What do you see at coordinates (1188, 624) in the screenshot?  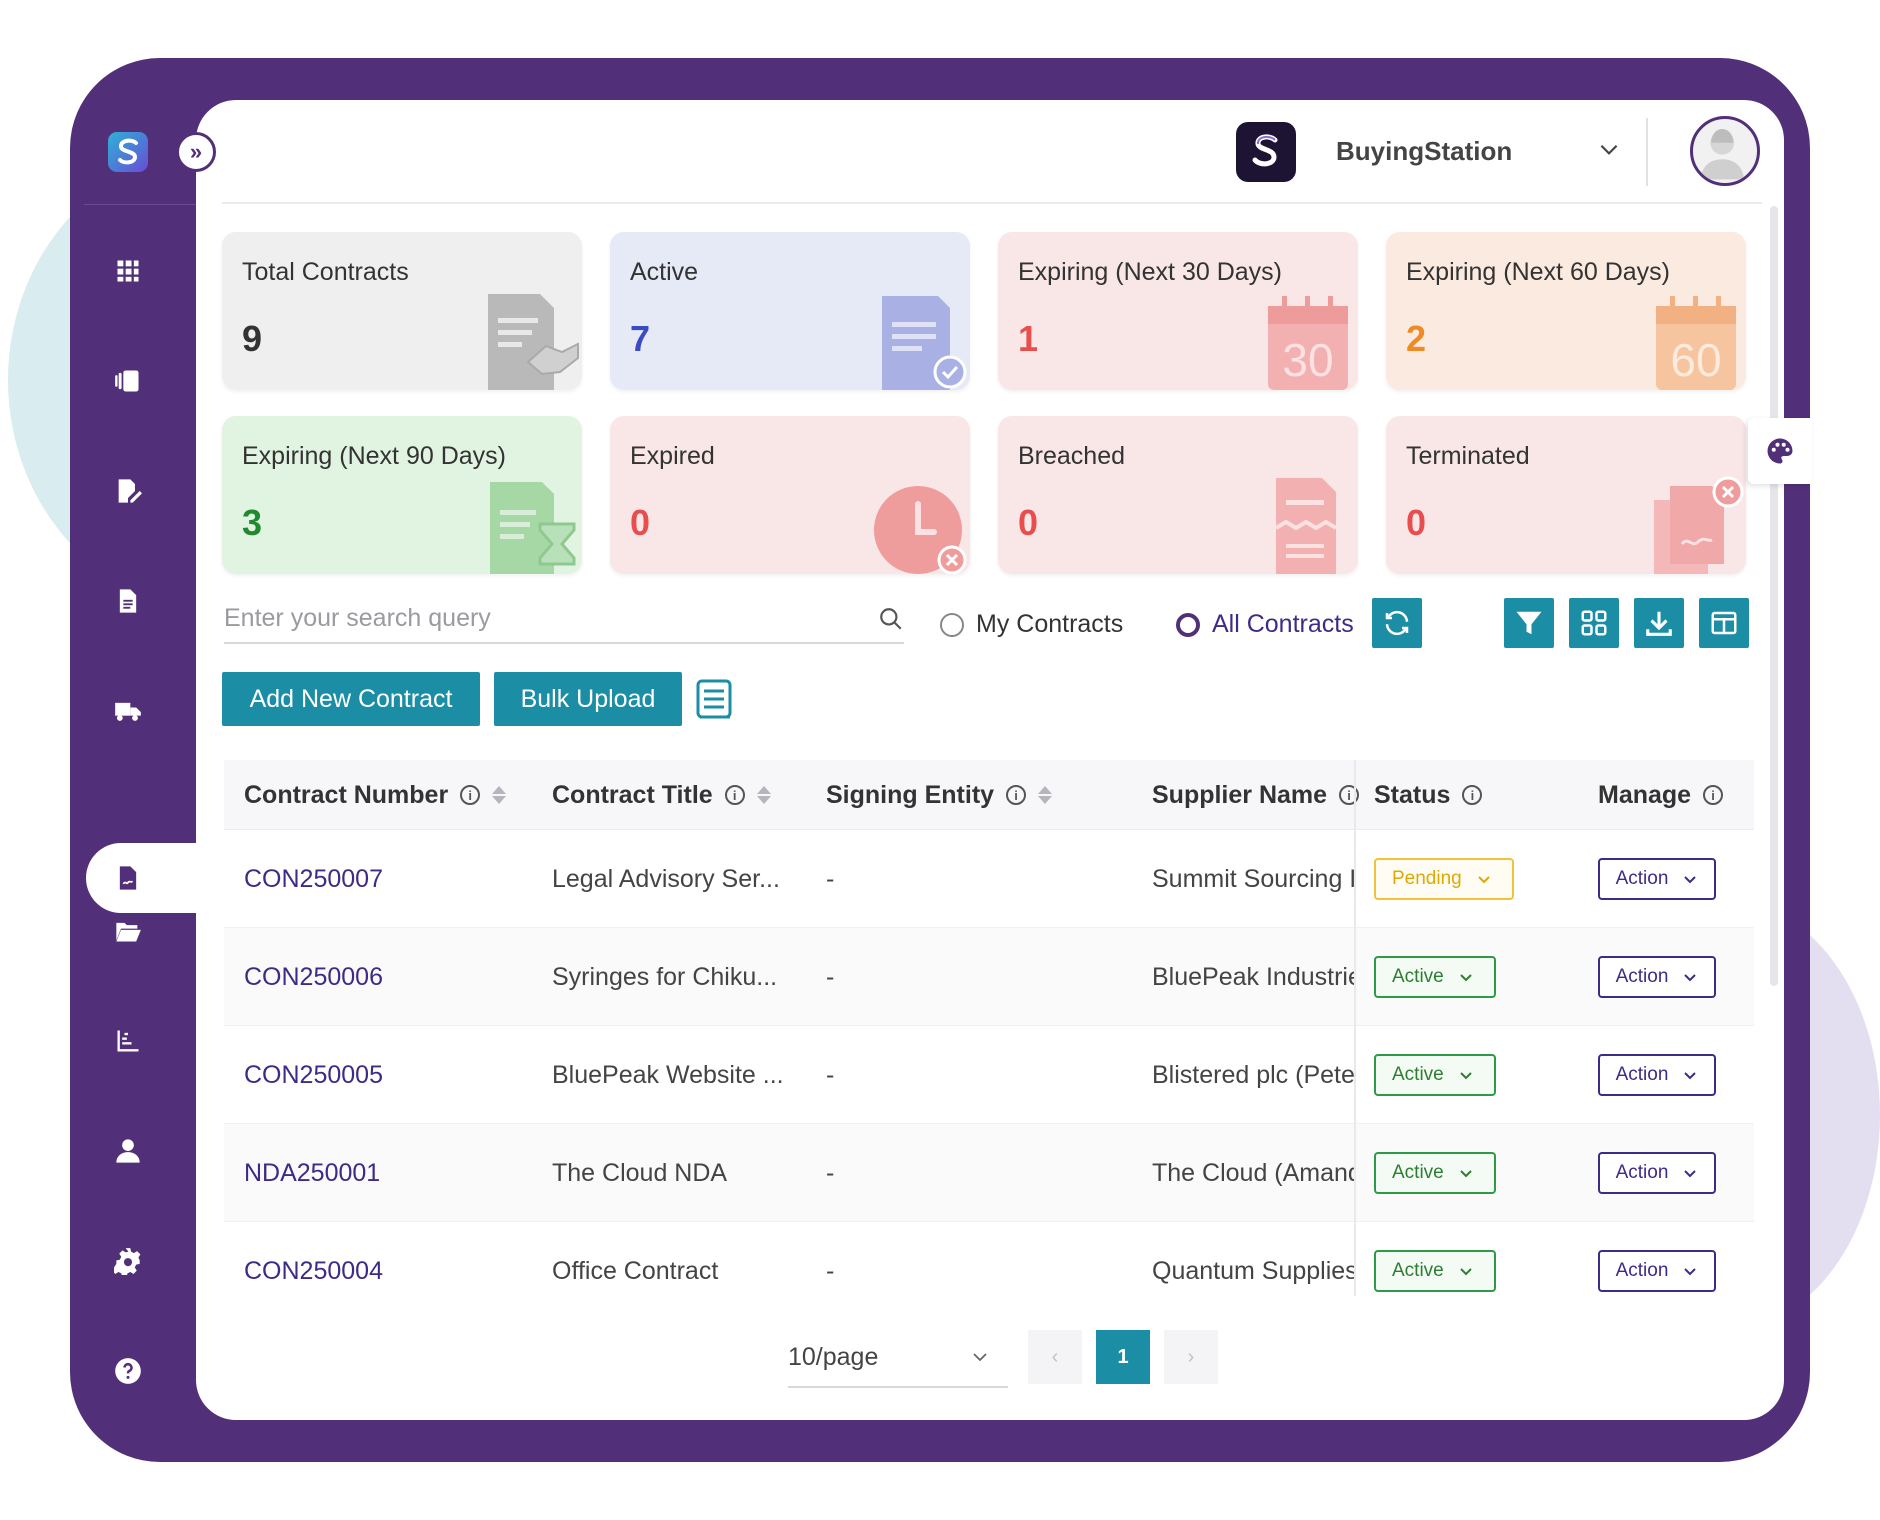 I see `radio-button-selected-icon` at bounding box center [1188, 624].